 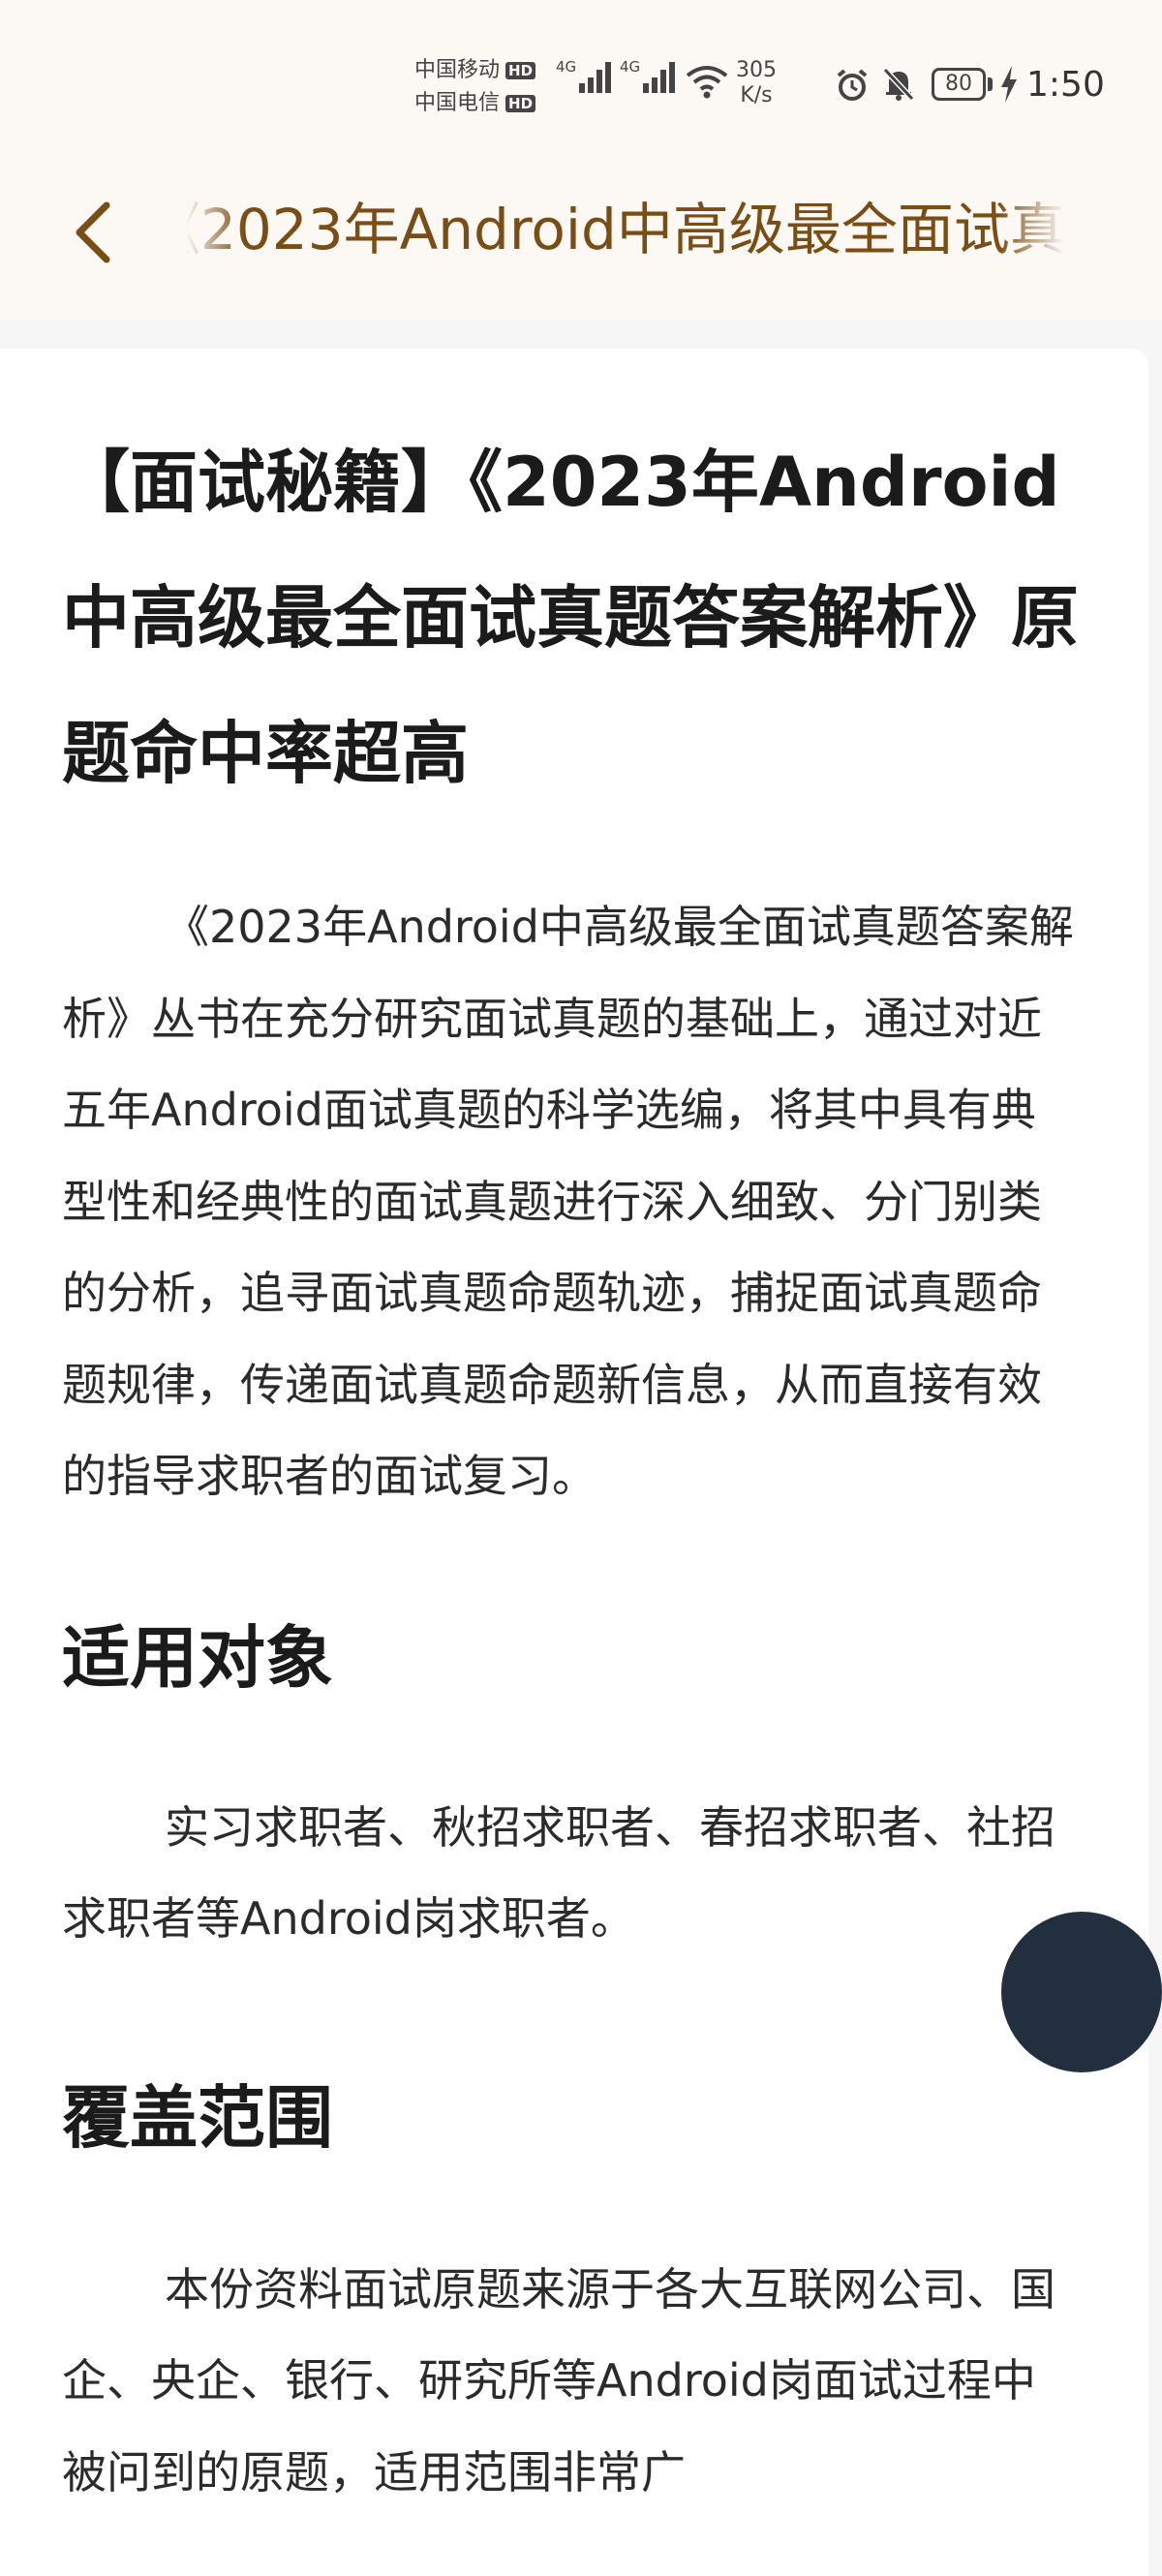 I want to click on wifi-icon, so click(x=707, y=82).